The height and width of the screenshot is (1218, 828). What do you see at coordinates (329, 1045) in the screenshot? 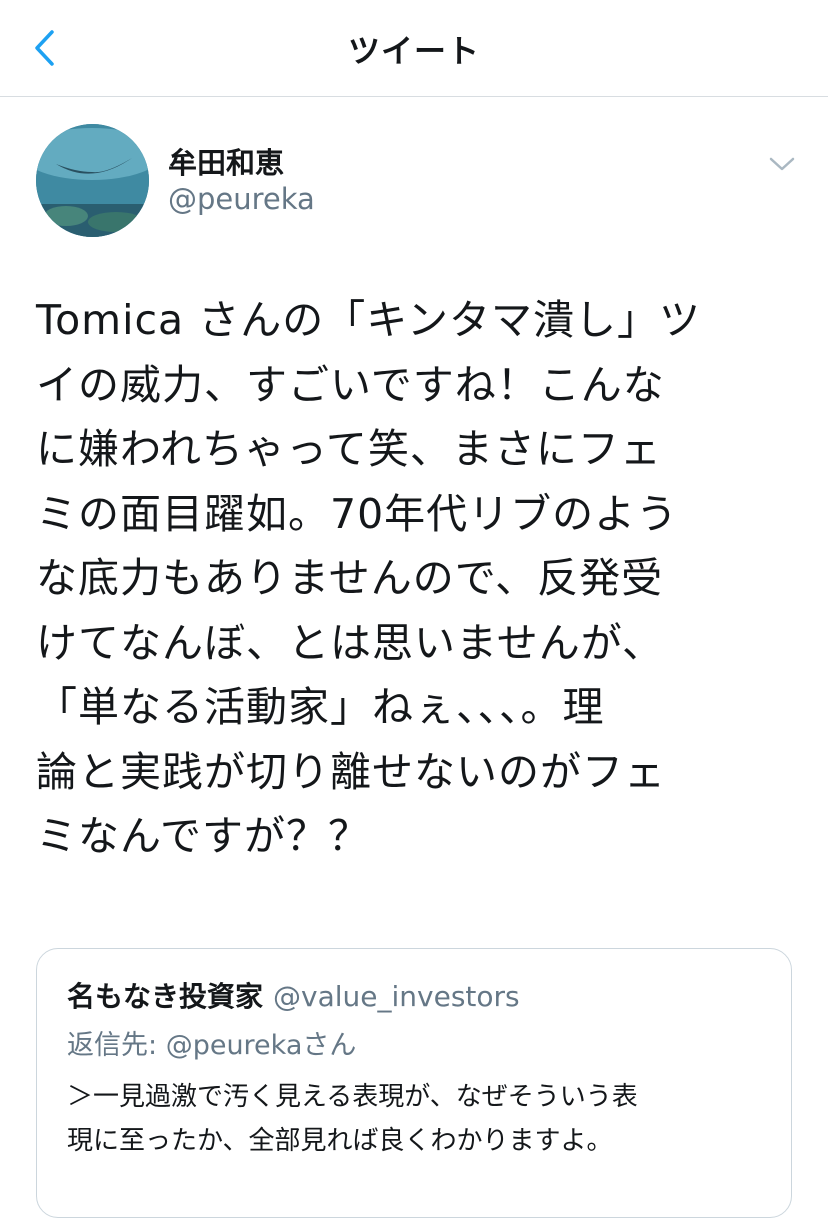
I see `reply-suffix: さん` at bounding box center [329, 1045].